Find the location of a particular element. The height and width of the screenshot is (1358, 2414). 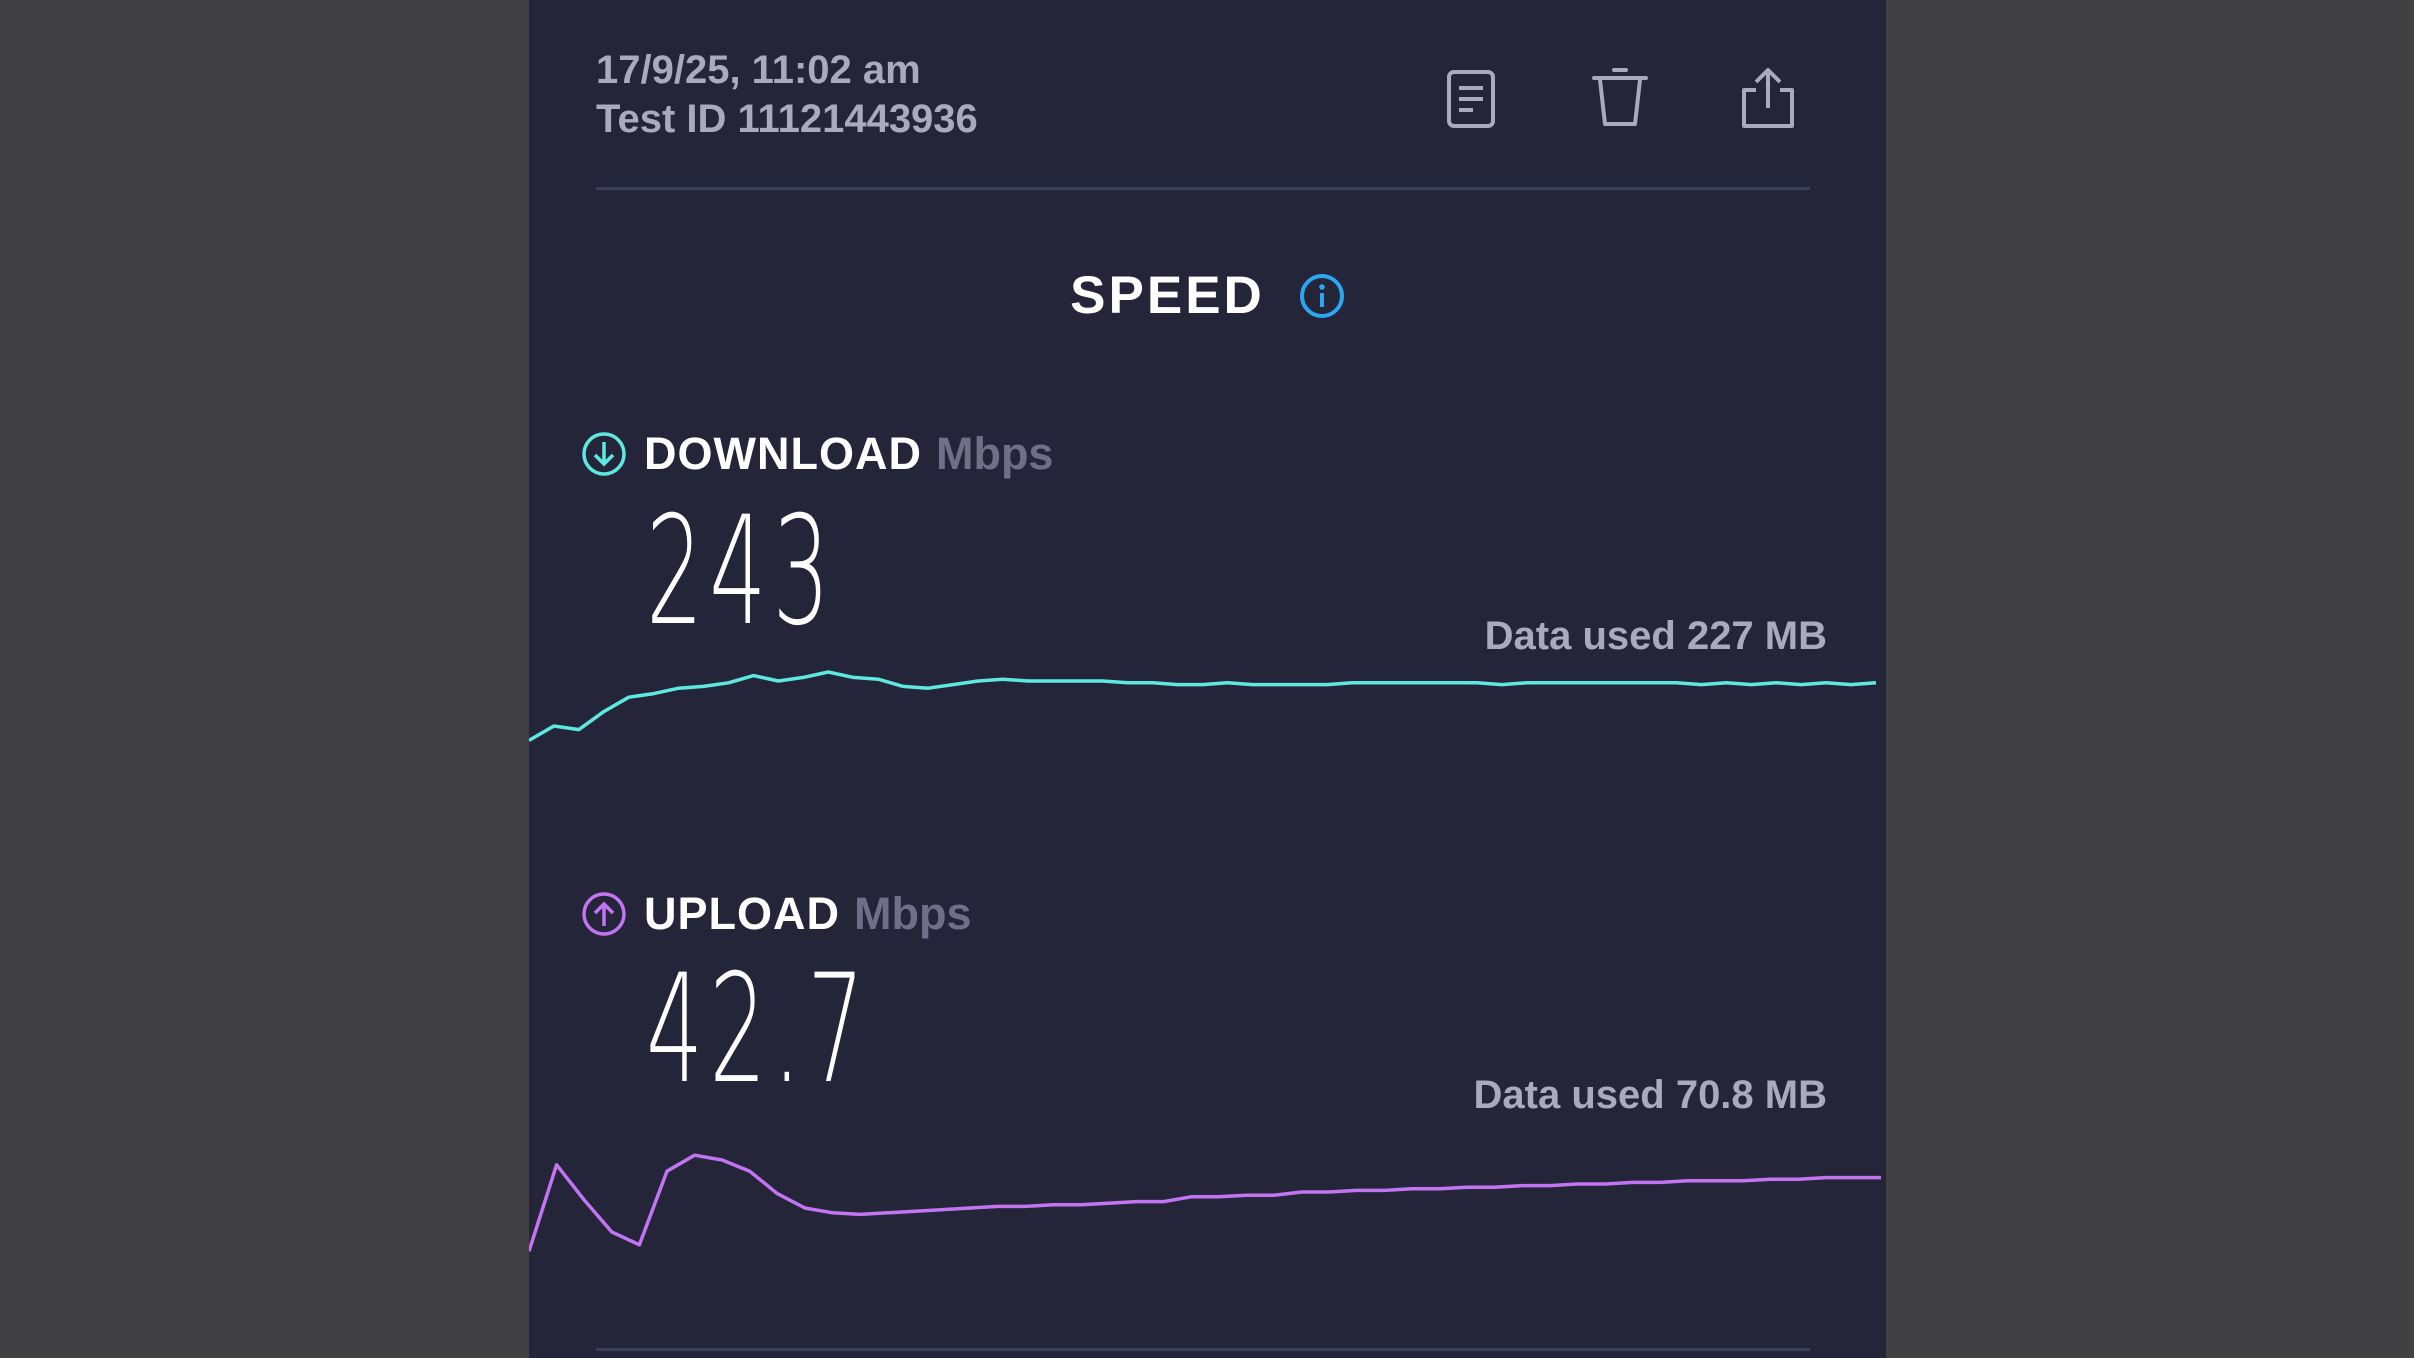

speed-info-button is located at coordinates (1322, 296).